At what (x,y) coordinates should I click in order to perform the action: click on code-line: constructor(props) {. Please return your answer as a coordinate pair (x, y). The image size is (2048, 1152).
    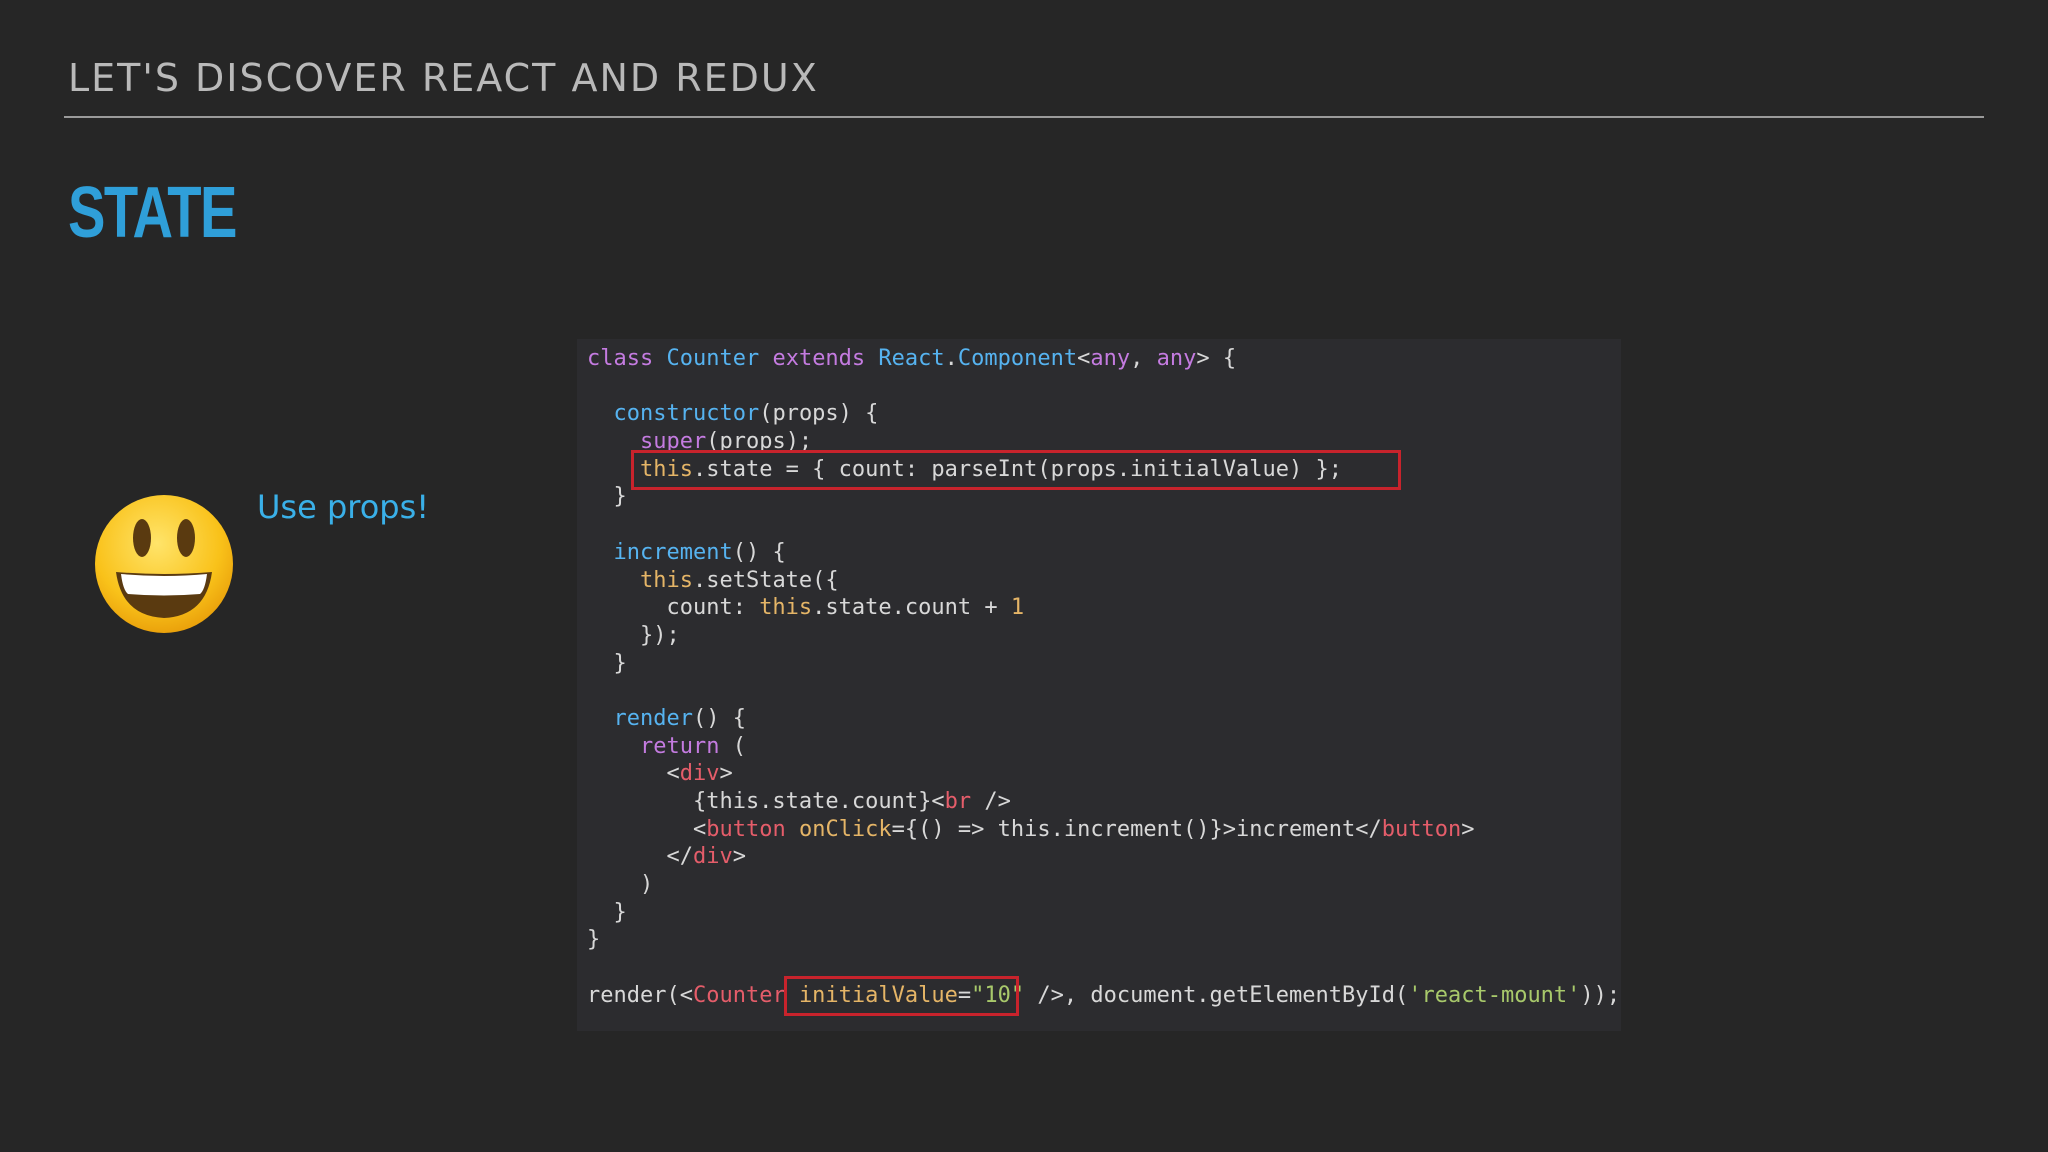
    Looking at the image, I should click on (746, 414).